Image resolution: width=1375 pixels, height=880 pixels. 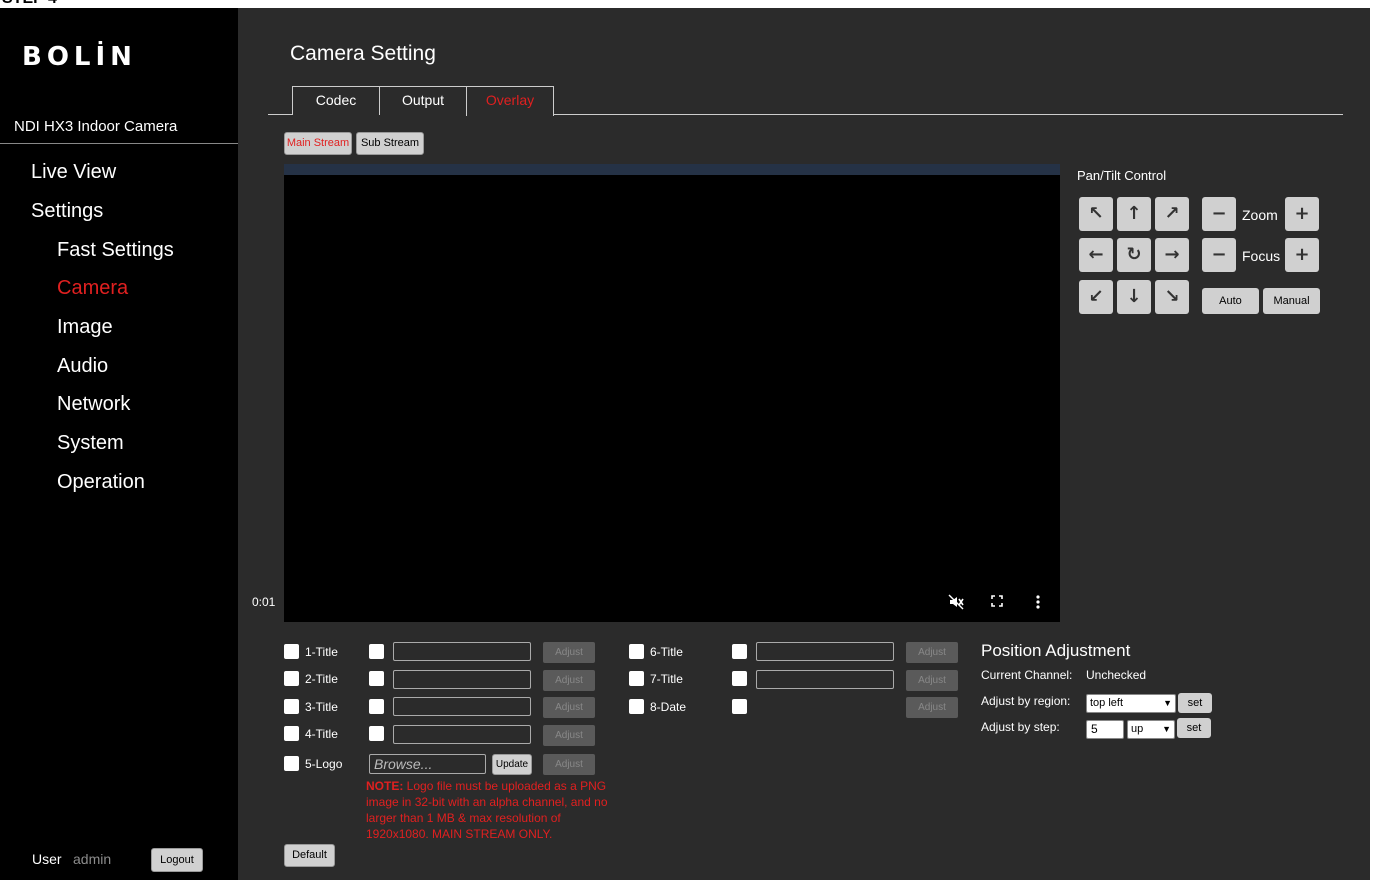 I want to click on overlay-6-title-input, so click(x=825, y=651).